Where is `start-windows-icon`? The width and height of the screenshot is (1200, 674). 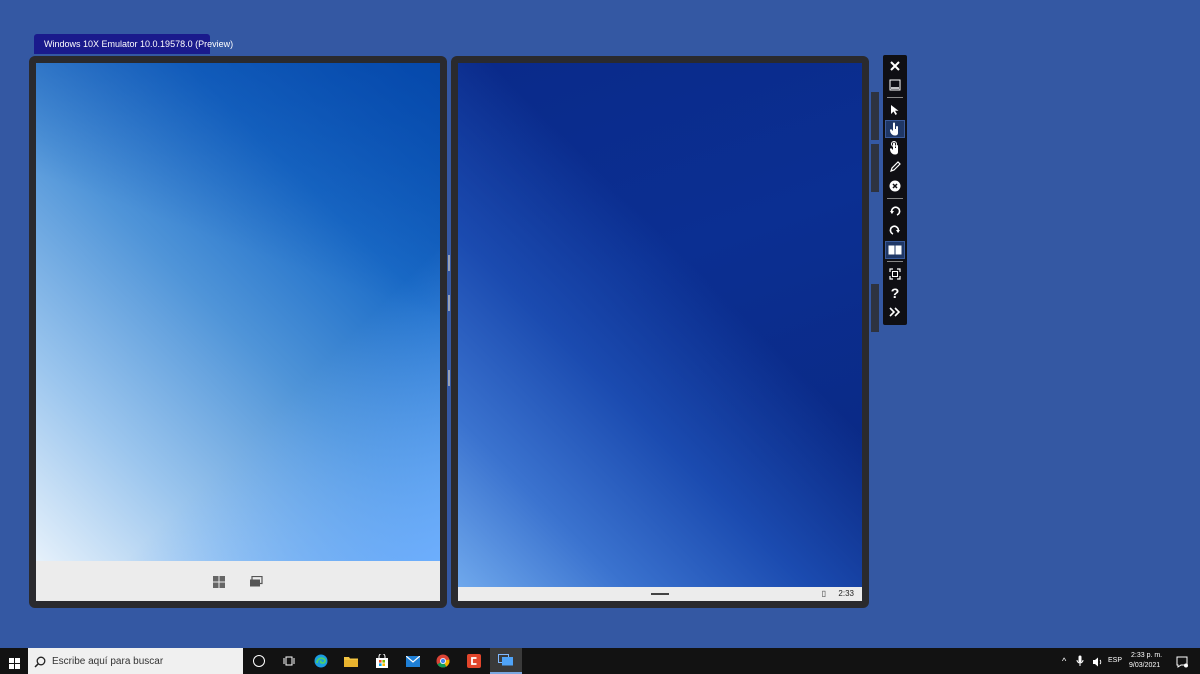
start-windows-icon is located at coordinates (219, 581).